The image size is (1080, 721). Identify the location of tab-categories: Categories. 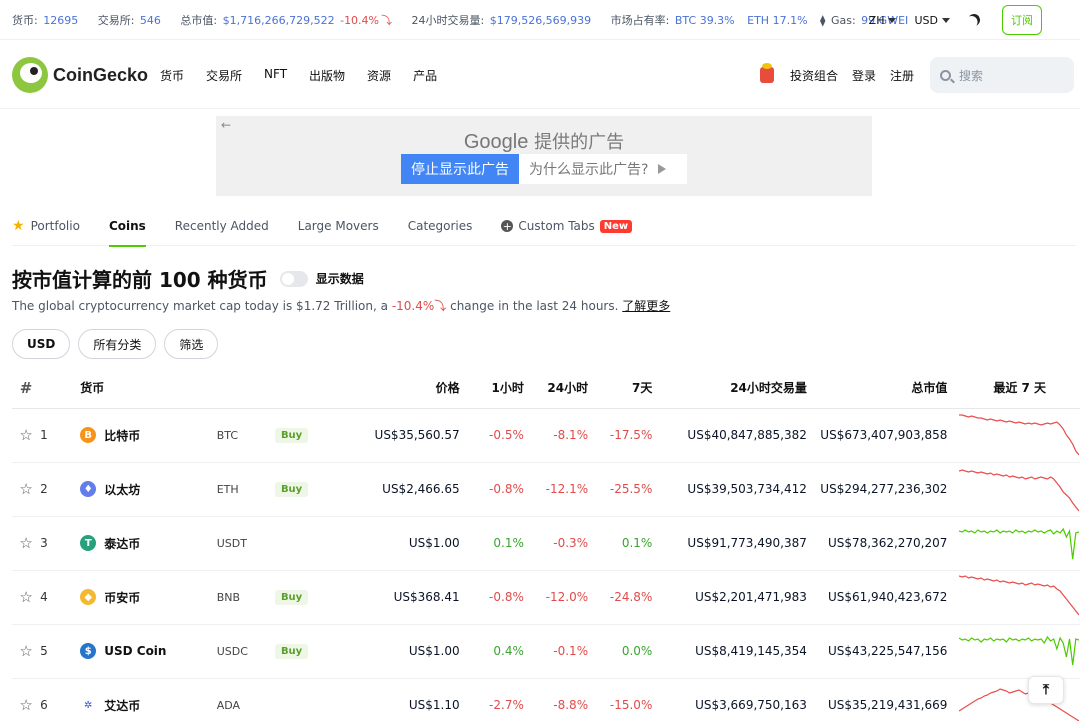
(440, 226).